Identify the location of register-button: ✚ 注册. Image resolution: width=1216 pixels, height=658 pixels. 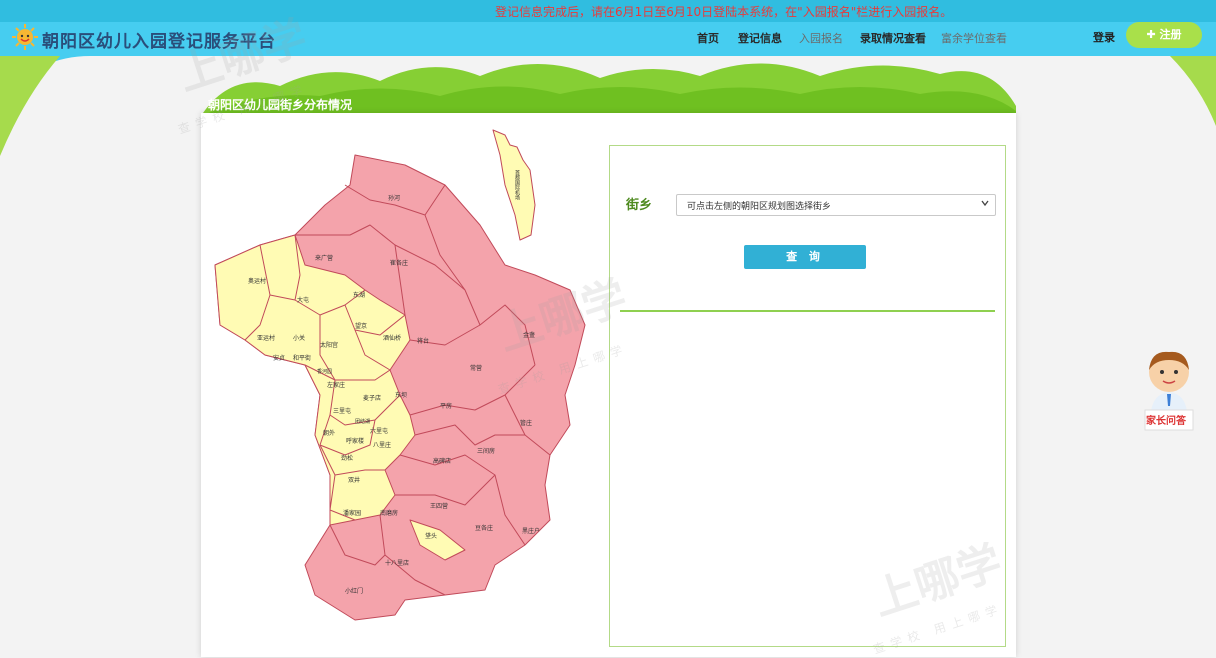
(1164, 35).